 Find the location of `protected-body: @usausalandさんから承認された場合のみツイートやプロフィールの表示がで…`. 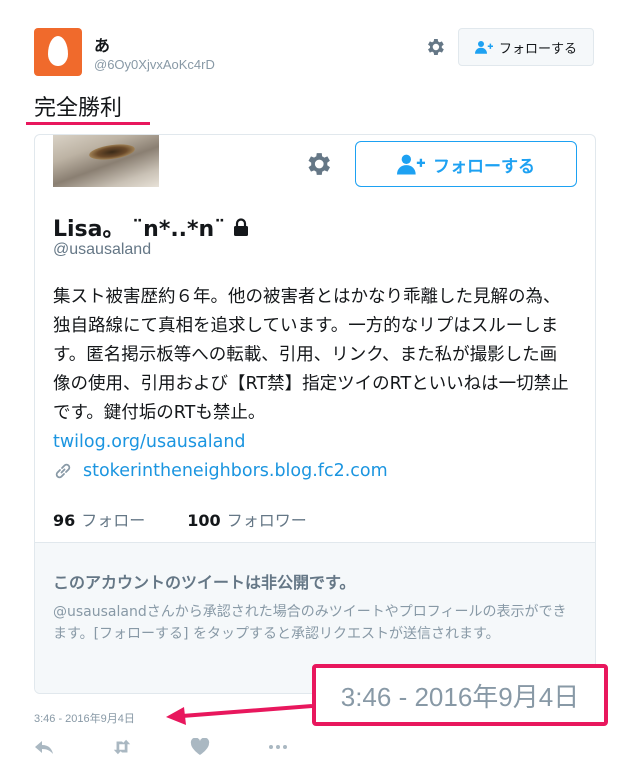

protected-body: @usausalandさんから承認された場合のみツイートやプロフィールの表示がで… is located at coordinates (310, 623).